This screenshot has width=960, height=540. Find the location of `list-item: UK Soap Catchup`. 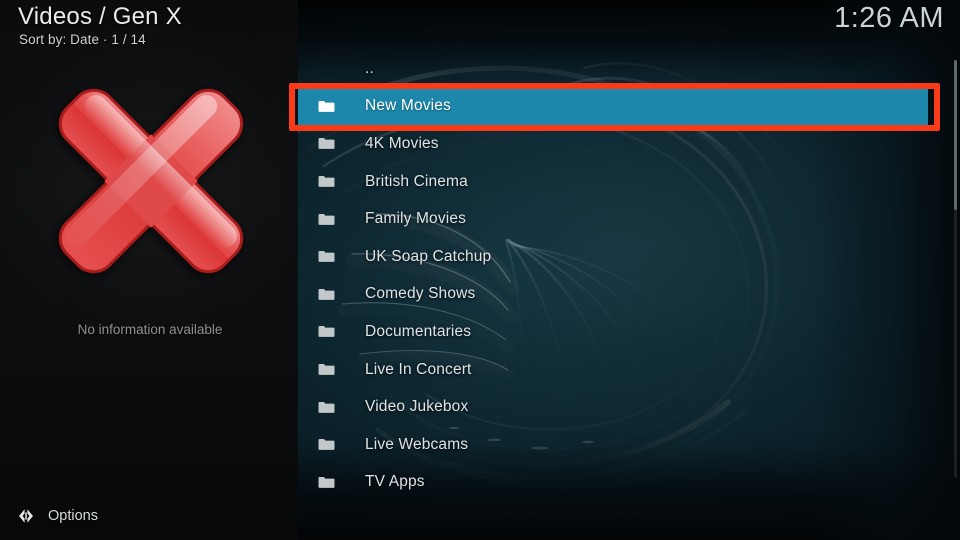

list-item: UK Soap Catchup is located at coordinates (613, 257).